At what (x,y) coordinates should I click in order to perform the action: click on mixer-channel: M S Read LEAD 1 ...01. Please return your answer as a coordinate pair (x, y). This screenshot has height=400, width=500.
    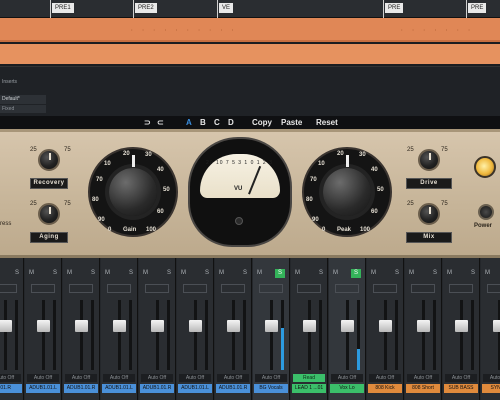
    Looking at the image, I should click on (309, 329).